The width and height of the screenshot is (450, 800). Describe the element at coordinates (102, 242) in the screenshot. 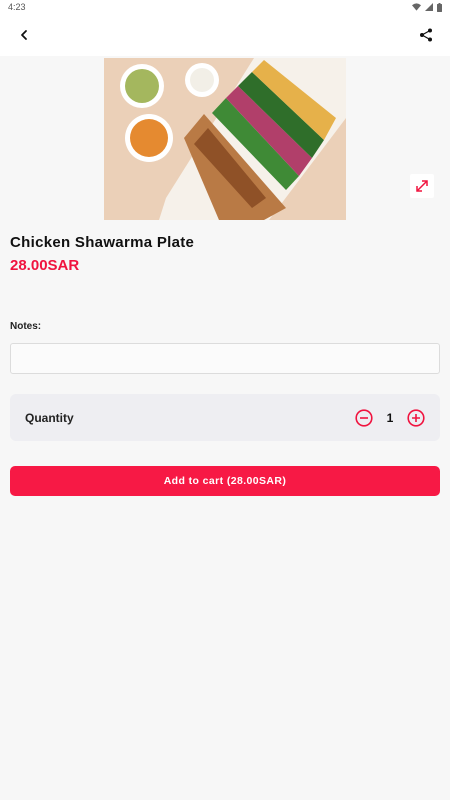

I see `product-title: Chicken Shawarma Plate` at that location.